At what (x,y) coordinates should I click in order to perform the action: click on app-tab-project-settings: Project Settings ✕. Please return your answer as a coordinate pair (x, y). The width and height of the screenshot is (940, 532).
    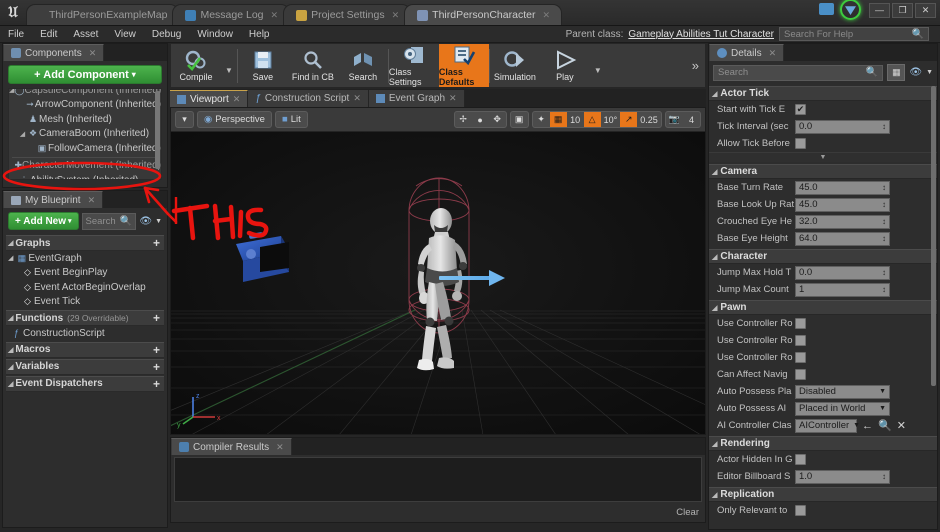
    Looking at the image, I should click on (347, 14).